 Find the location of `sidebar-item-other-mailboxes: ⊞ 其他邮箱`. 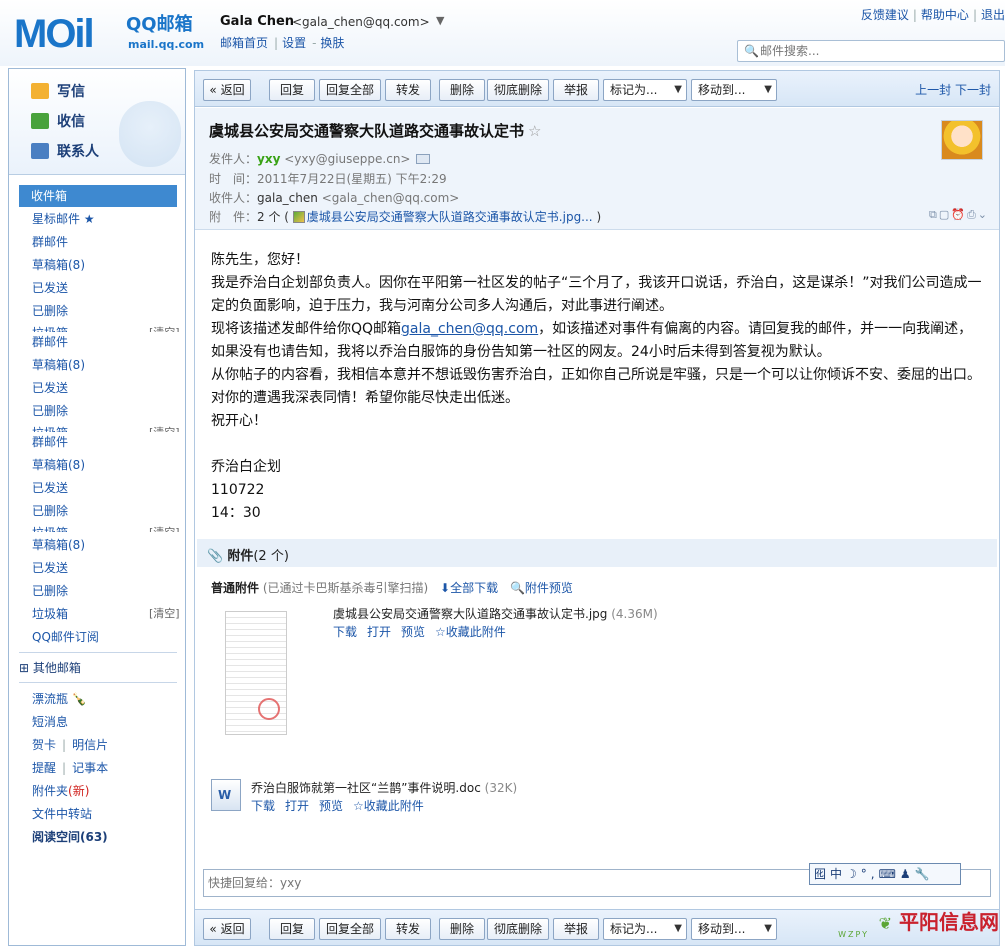

sidebar-item-other-mailboxes: ⊞ 其他邮箱 is located at coordinates (50, 668).